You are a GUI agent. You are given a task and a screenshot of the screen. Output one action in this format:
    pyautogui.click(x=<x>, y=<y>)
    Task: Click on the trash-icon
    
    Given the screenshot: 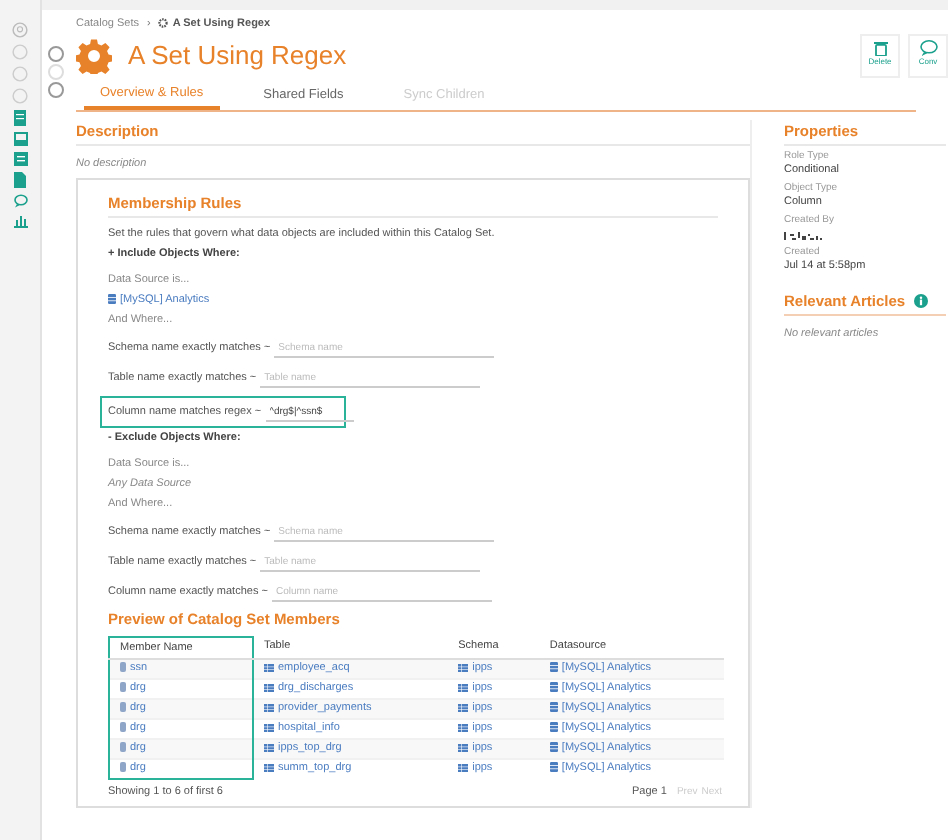 What is the action you would take?
    pyautogui.click(x=880, y=48)
    